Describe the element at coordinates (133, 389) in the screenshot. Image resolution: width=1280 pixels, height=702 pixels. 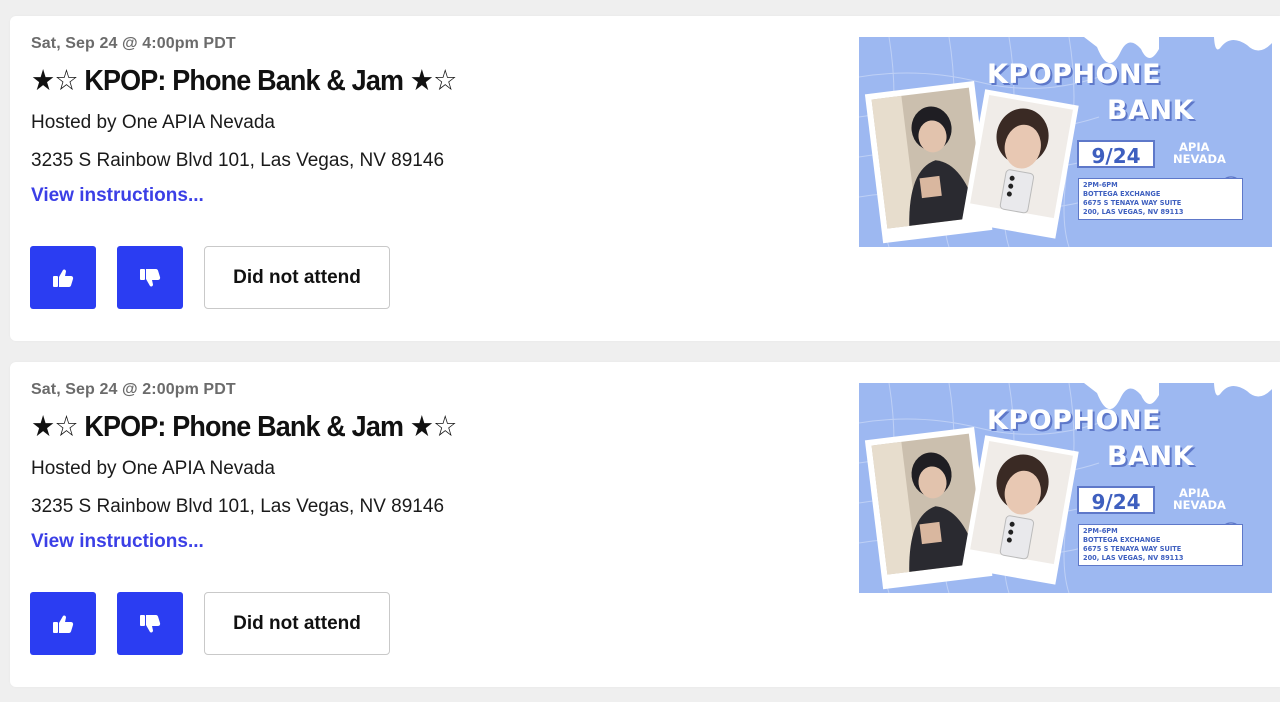
I see `event-date: Sat, Sep 24 @ 2:00pm PDT` at that location.